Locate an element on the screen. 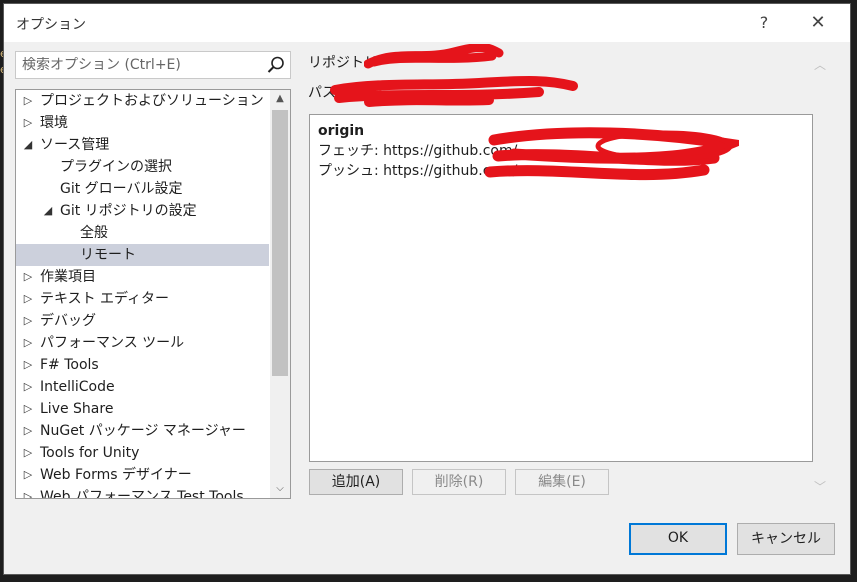 Image resolution: width=857 pixels, height=582 pixels. search-icon is located at coordinates (276, 65).